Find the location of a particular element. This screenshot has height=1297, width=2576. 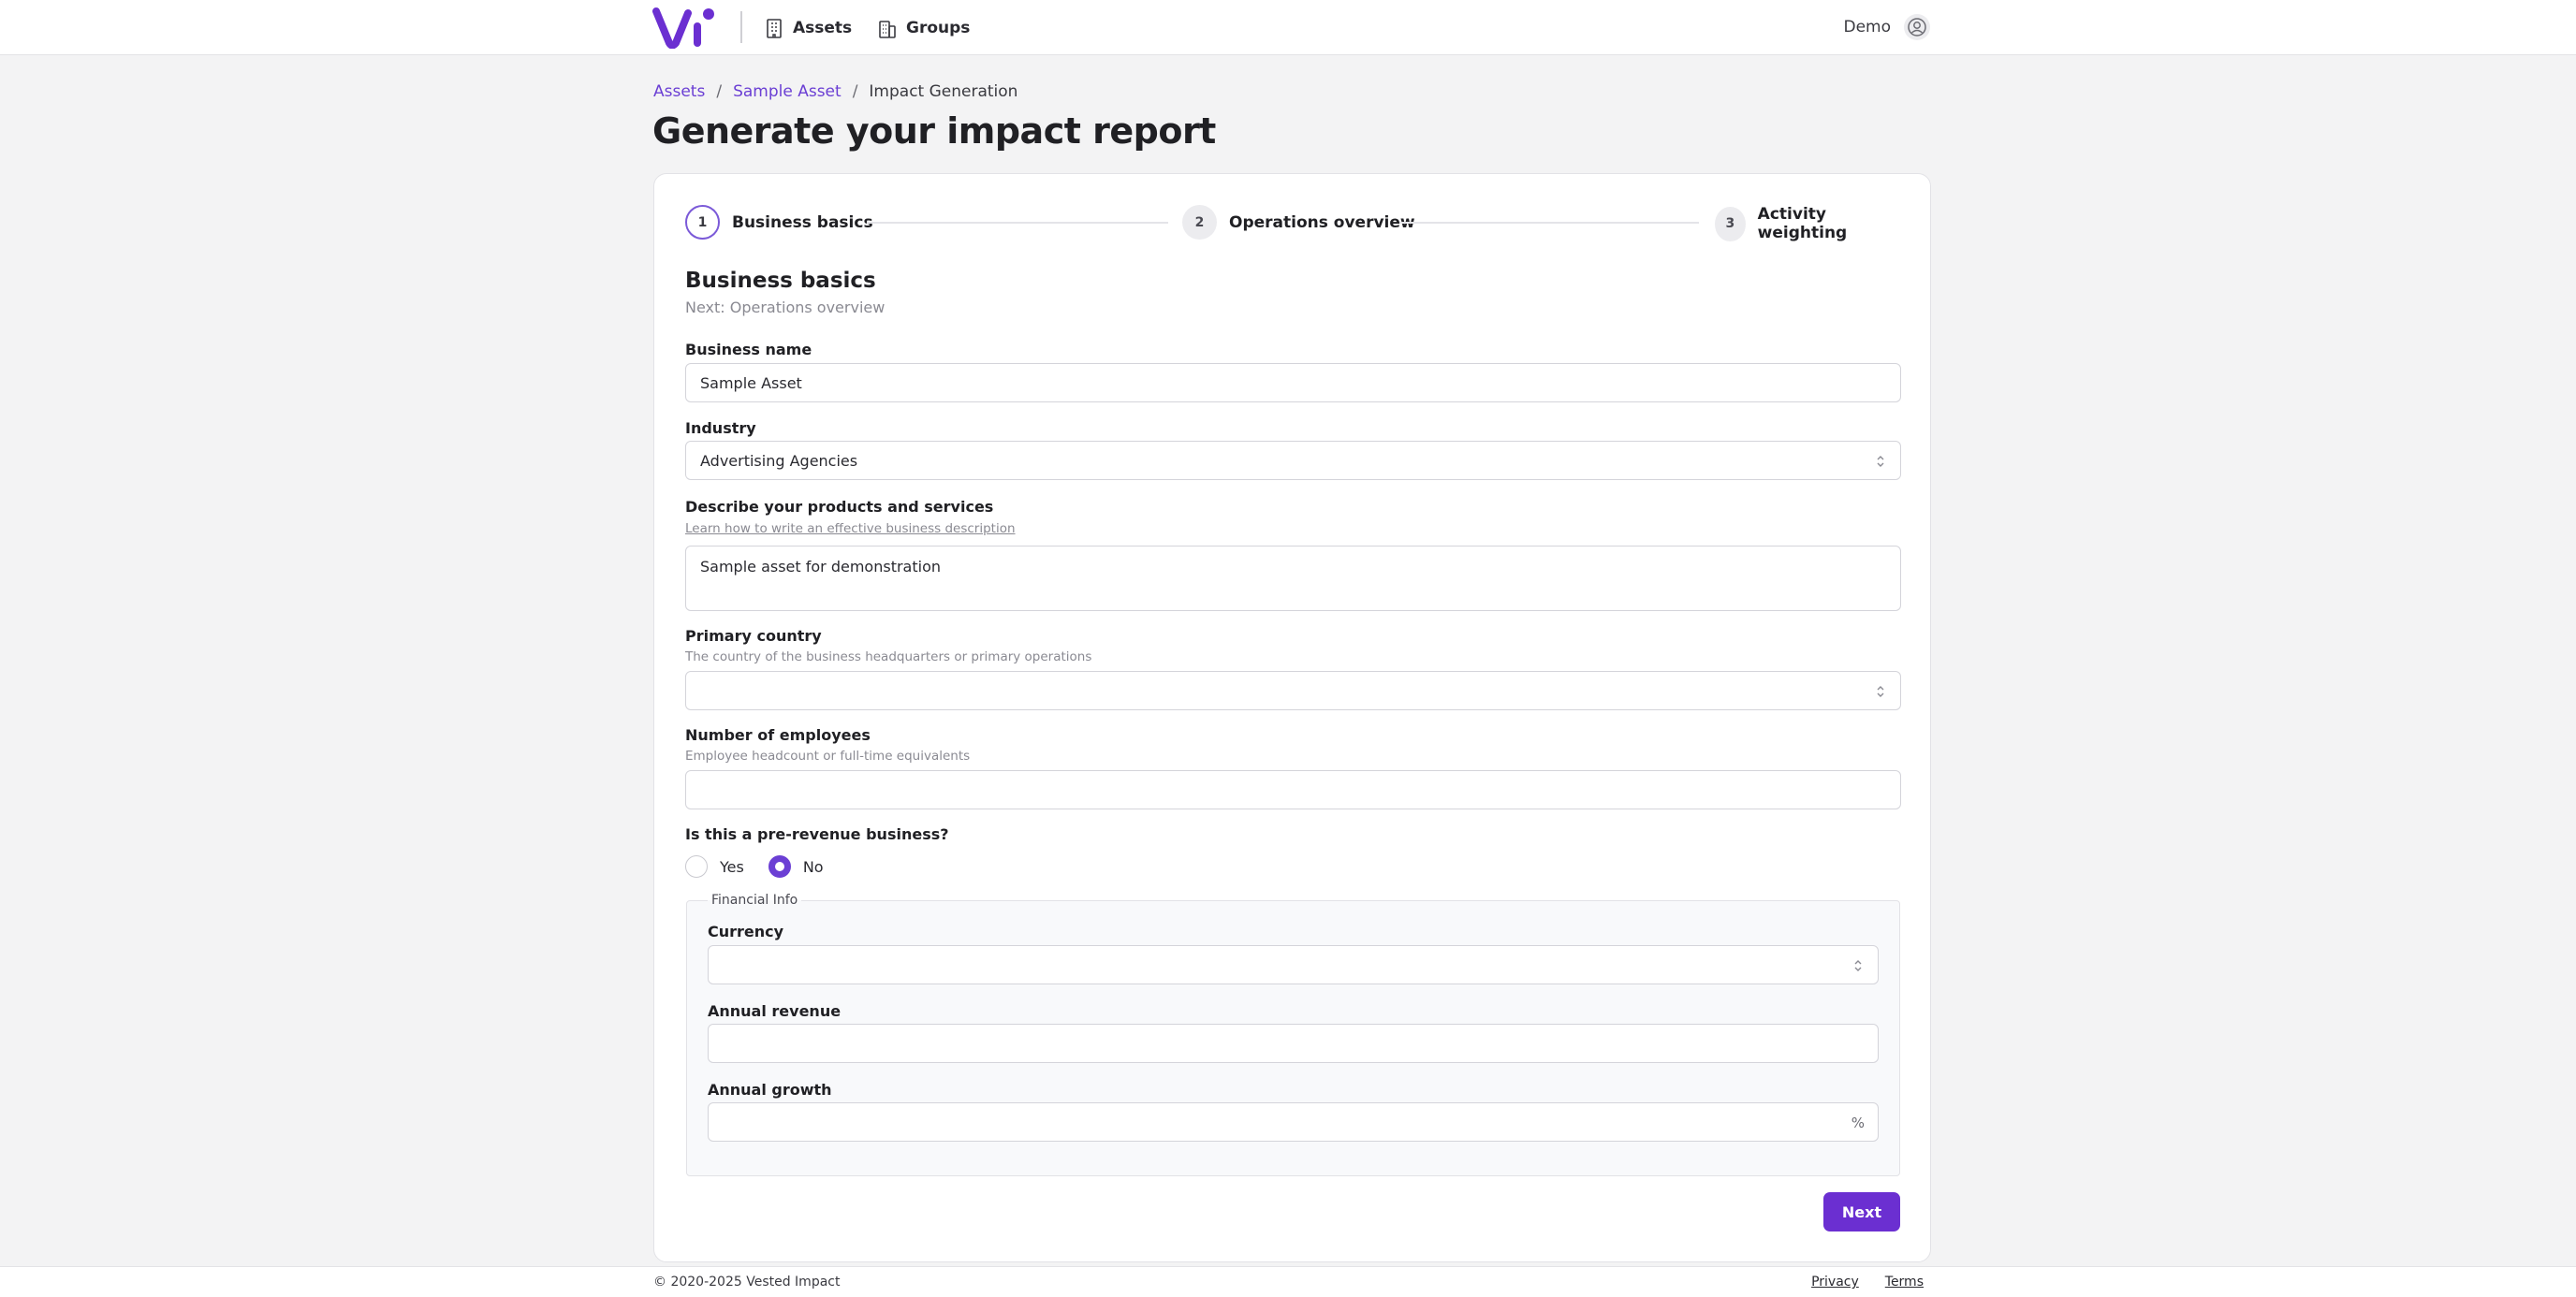

footer-copyright: © 2020-2025 Vested Impact is located at coordinates (747, 1283).